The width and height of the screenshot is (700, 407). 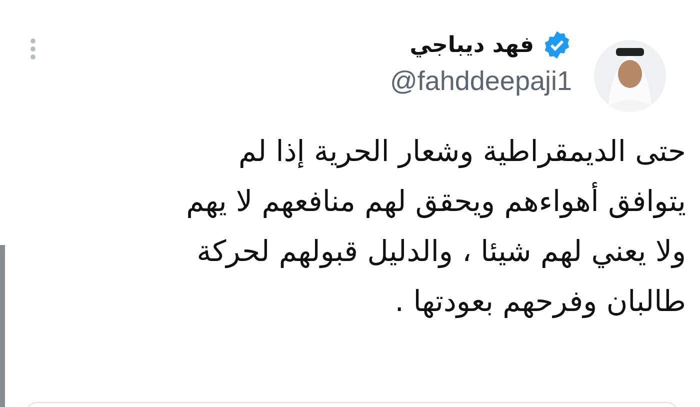 What do you see at coordinates (472, 45) in the screenshot?
I see `author-name: فهد ديباجي` at bounding box center [472, 45].